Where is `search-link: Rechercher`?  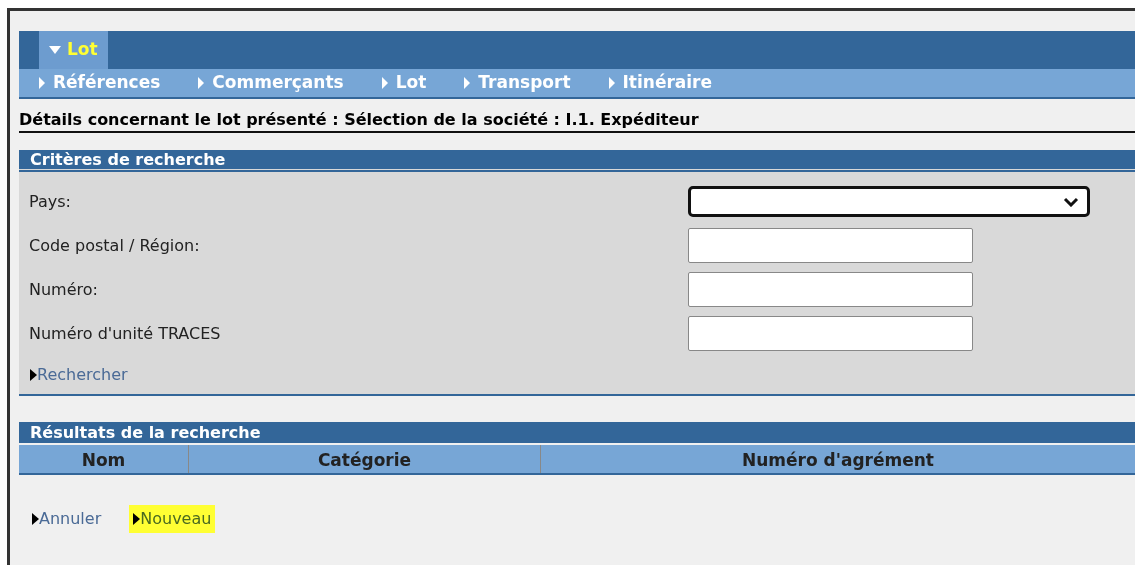
search-link: Rechercher is located at coordinates (79, 375).